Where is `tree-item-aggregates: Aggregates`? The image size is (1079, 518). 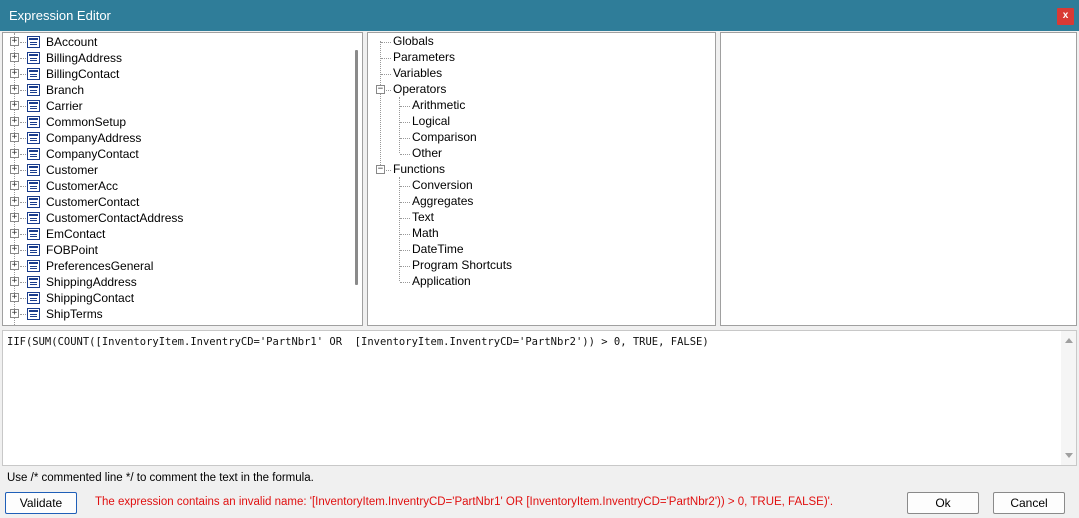 tree-item-aggregates: Aggregates is located at coordinates (442, 201).